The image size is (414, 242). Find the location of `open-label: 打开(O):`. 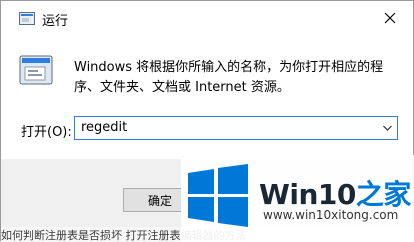

open-label: 打开(O): is located at coordinates (46, 132).